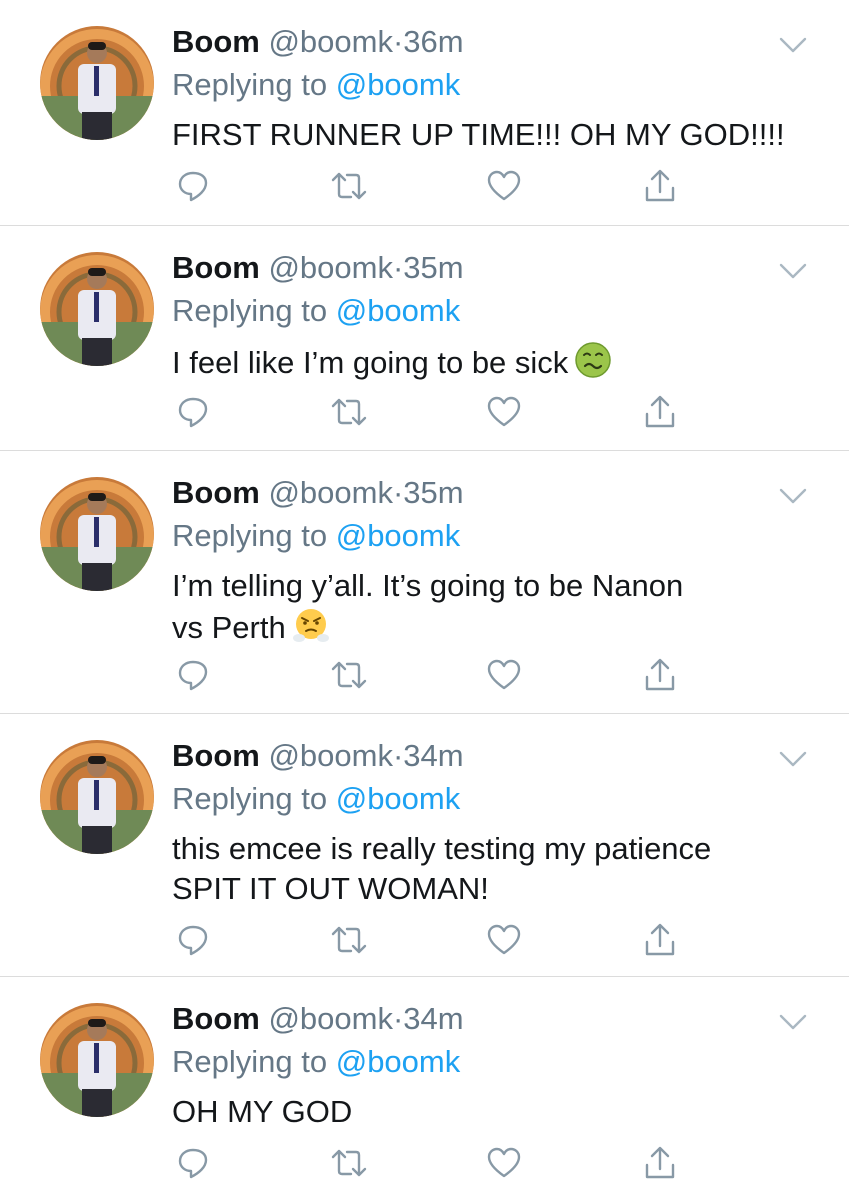 The height and width of the screenshot is (1200, 849). What do you see at coordinates (433, 41) in the screenshot?
I see `timestamp: 36m` at bounding box center [433, 41].